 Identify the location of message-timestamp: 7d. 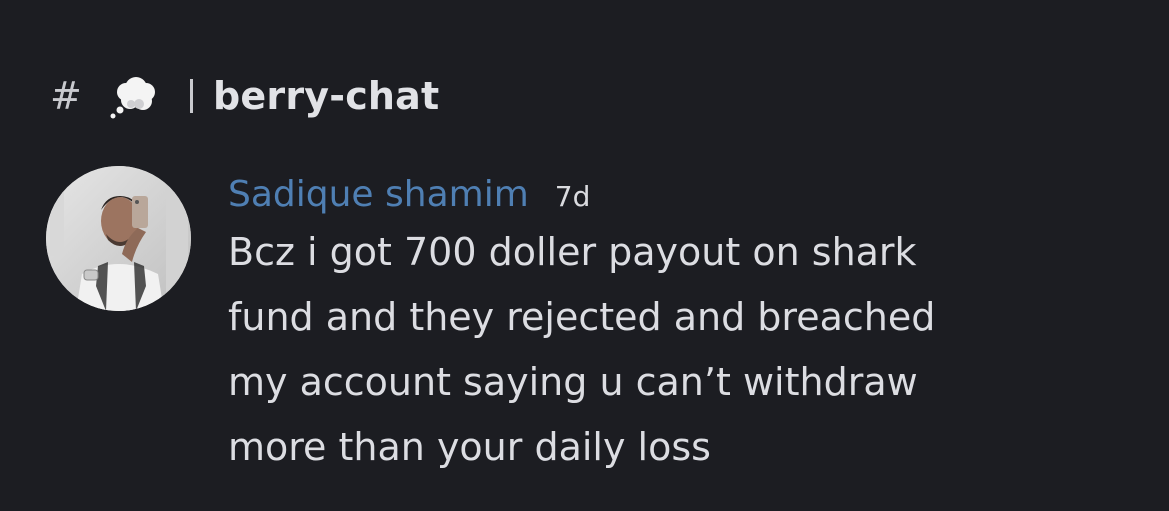
(572, 196).